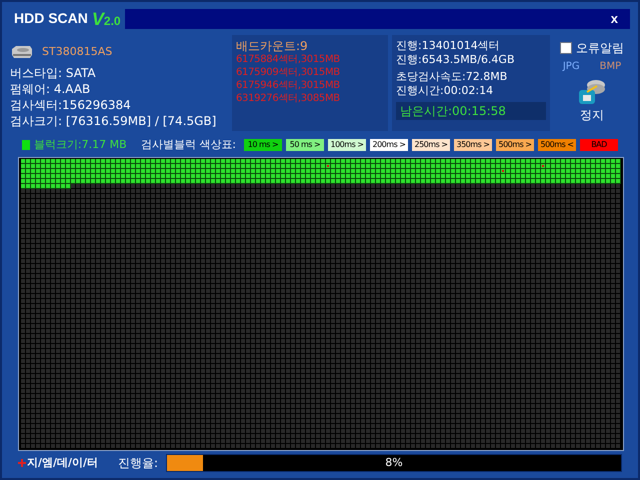 Image resolution: width=640 pixels, height=480 pixels. I want to click on window-title: HDD SCAN, so click(51, 18).